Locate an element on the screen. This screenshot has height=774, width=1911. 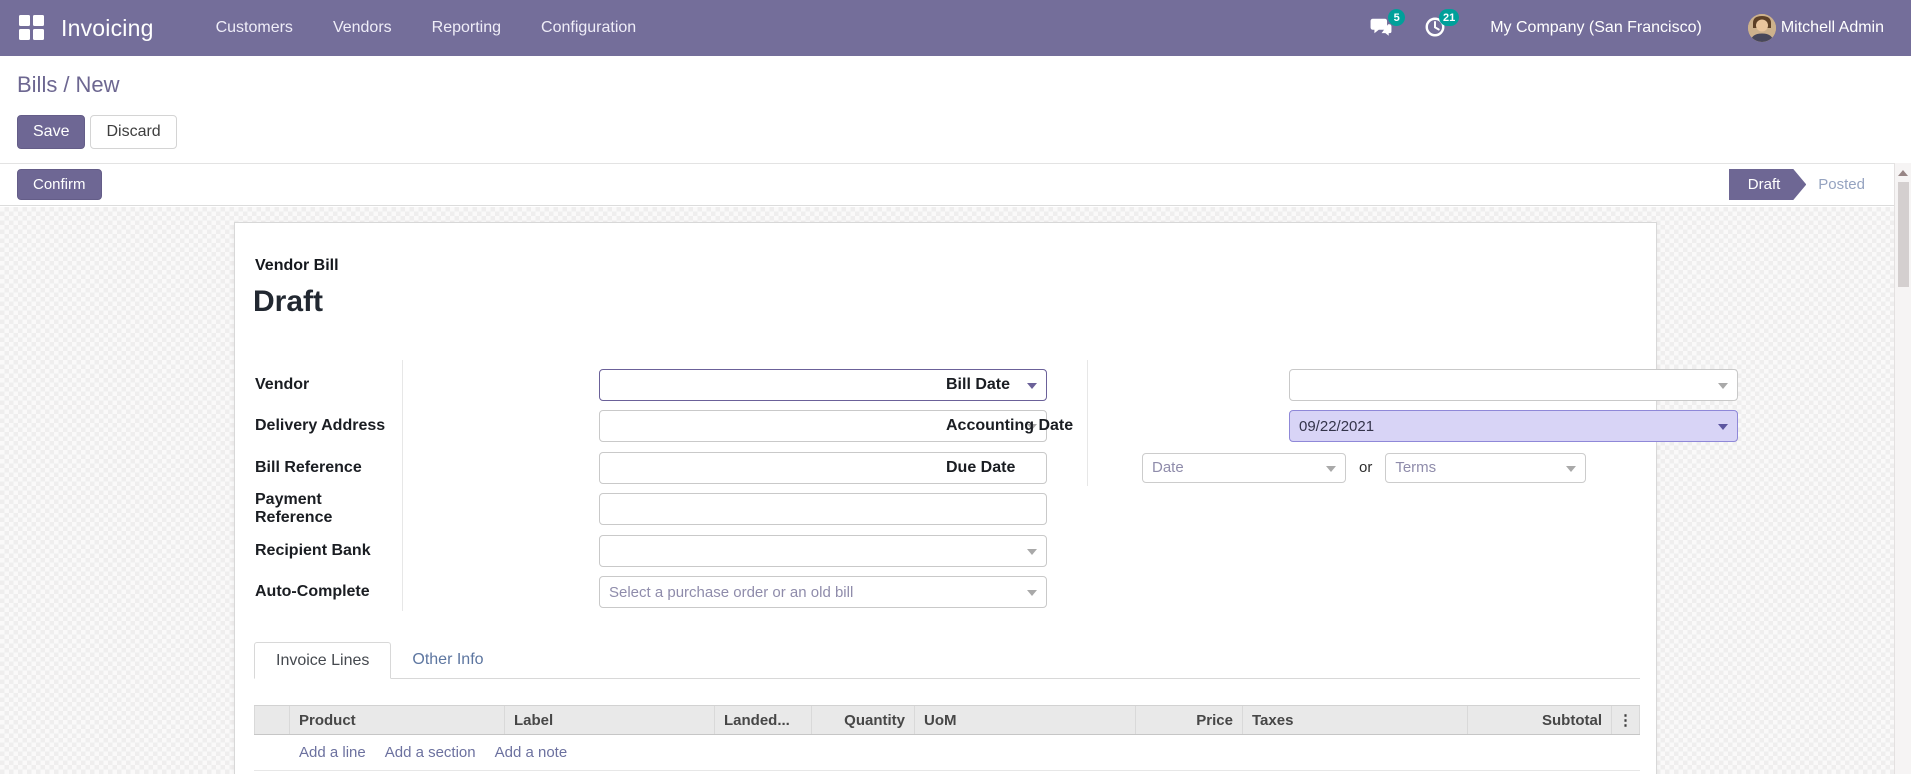
company-switcher: My Company (San Francisco) is located at coordinates (1596, 28).